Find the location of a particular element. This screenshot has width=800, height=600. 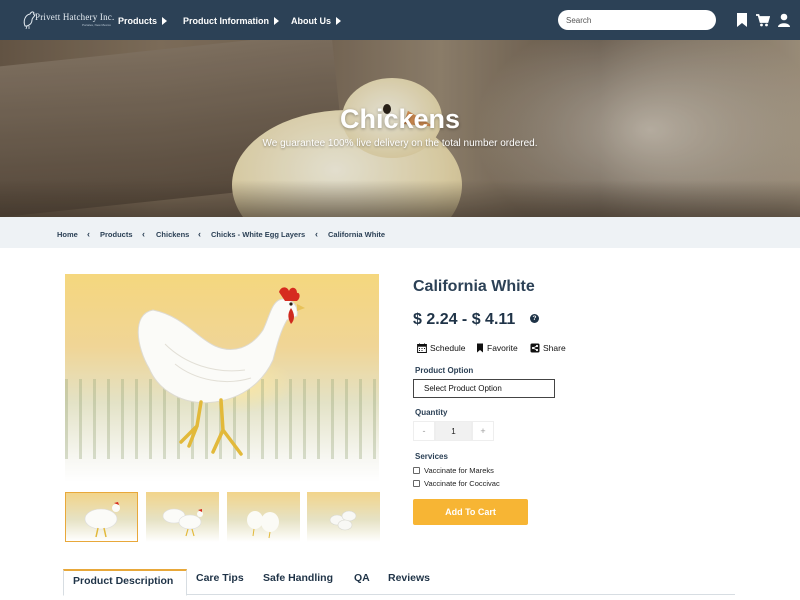

favorite-label: Favorite is located at coordinates (502, 348).